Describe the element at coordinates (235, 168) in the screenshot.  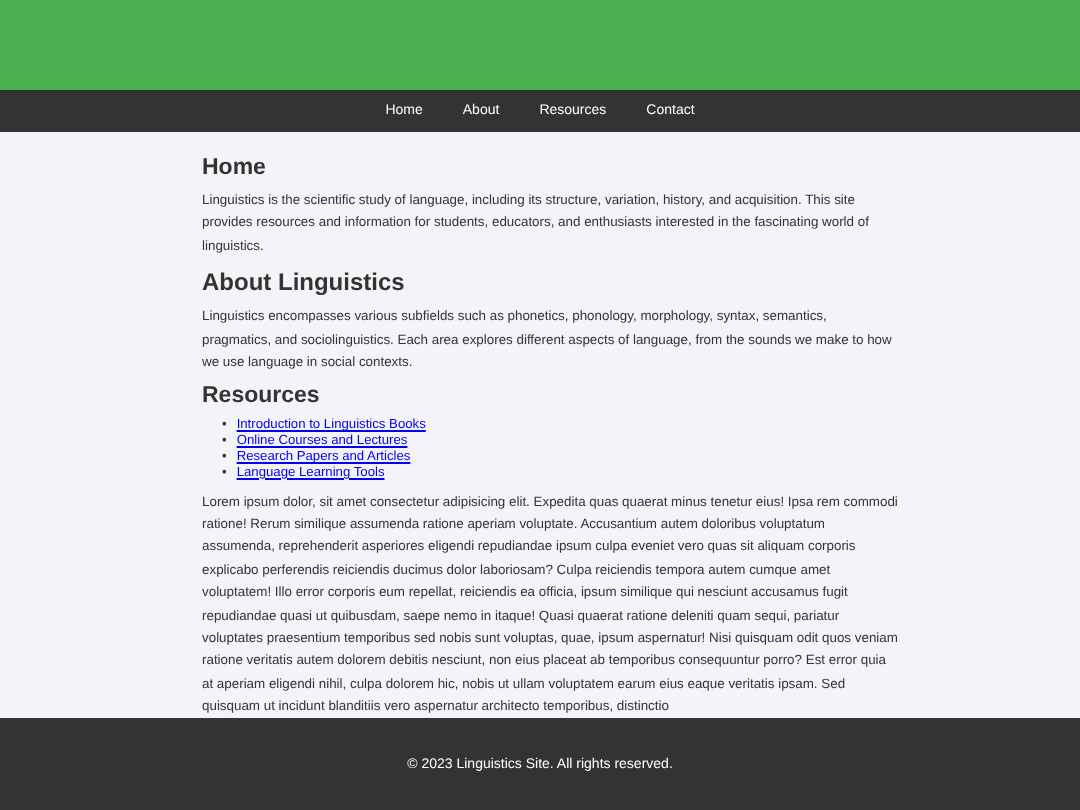
I see `section-heading: Home` at that location.